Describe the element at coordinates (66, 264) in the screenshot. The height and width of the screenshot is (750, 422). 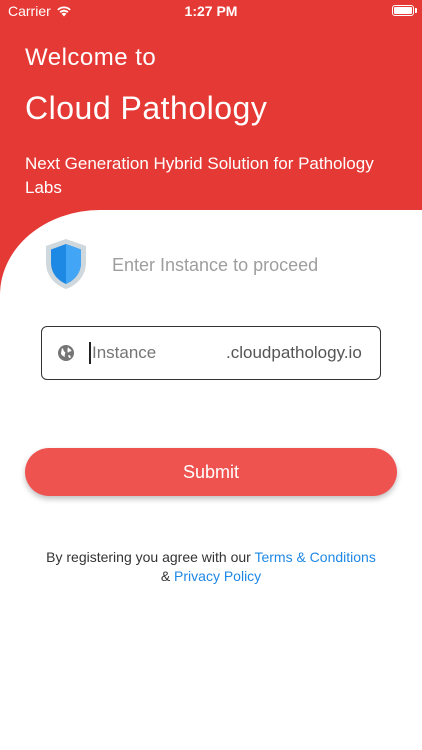
I see `shield-icon` at that location.